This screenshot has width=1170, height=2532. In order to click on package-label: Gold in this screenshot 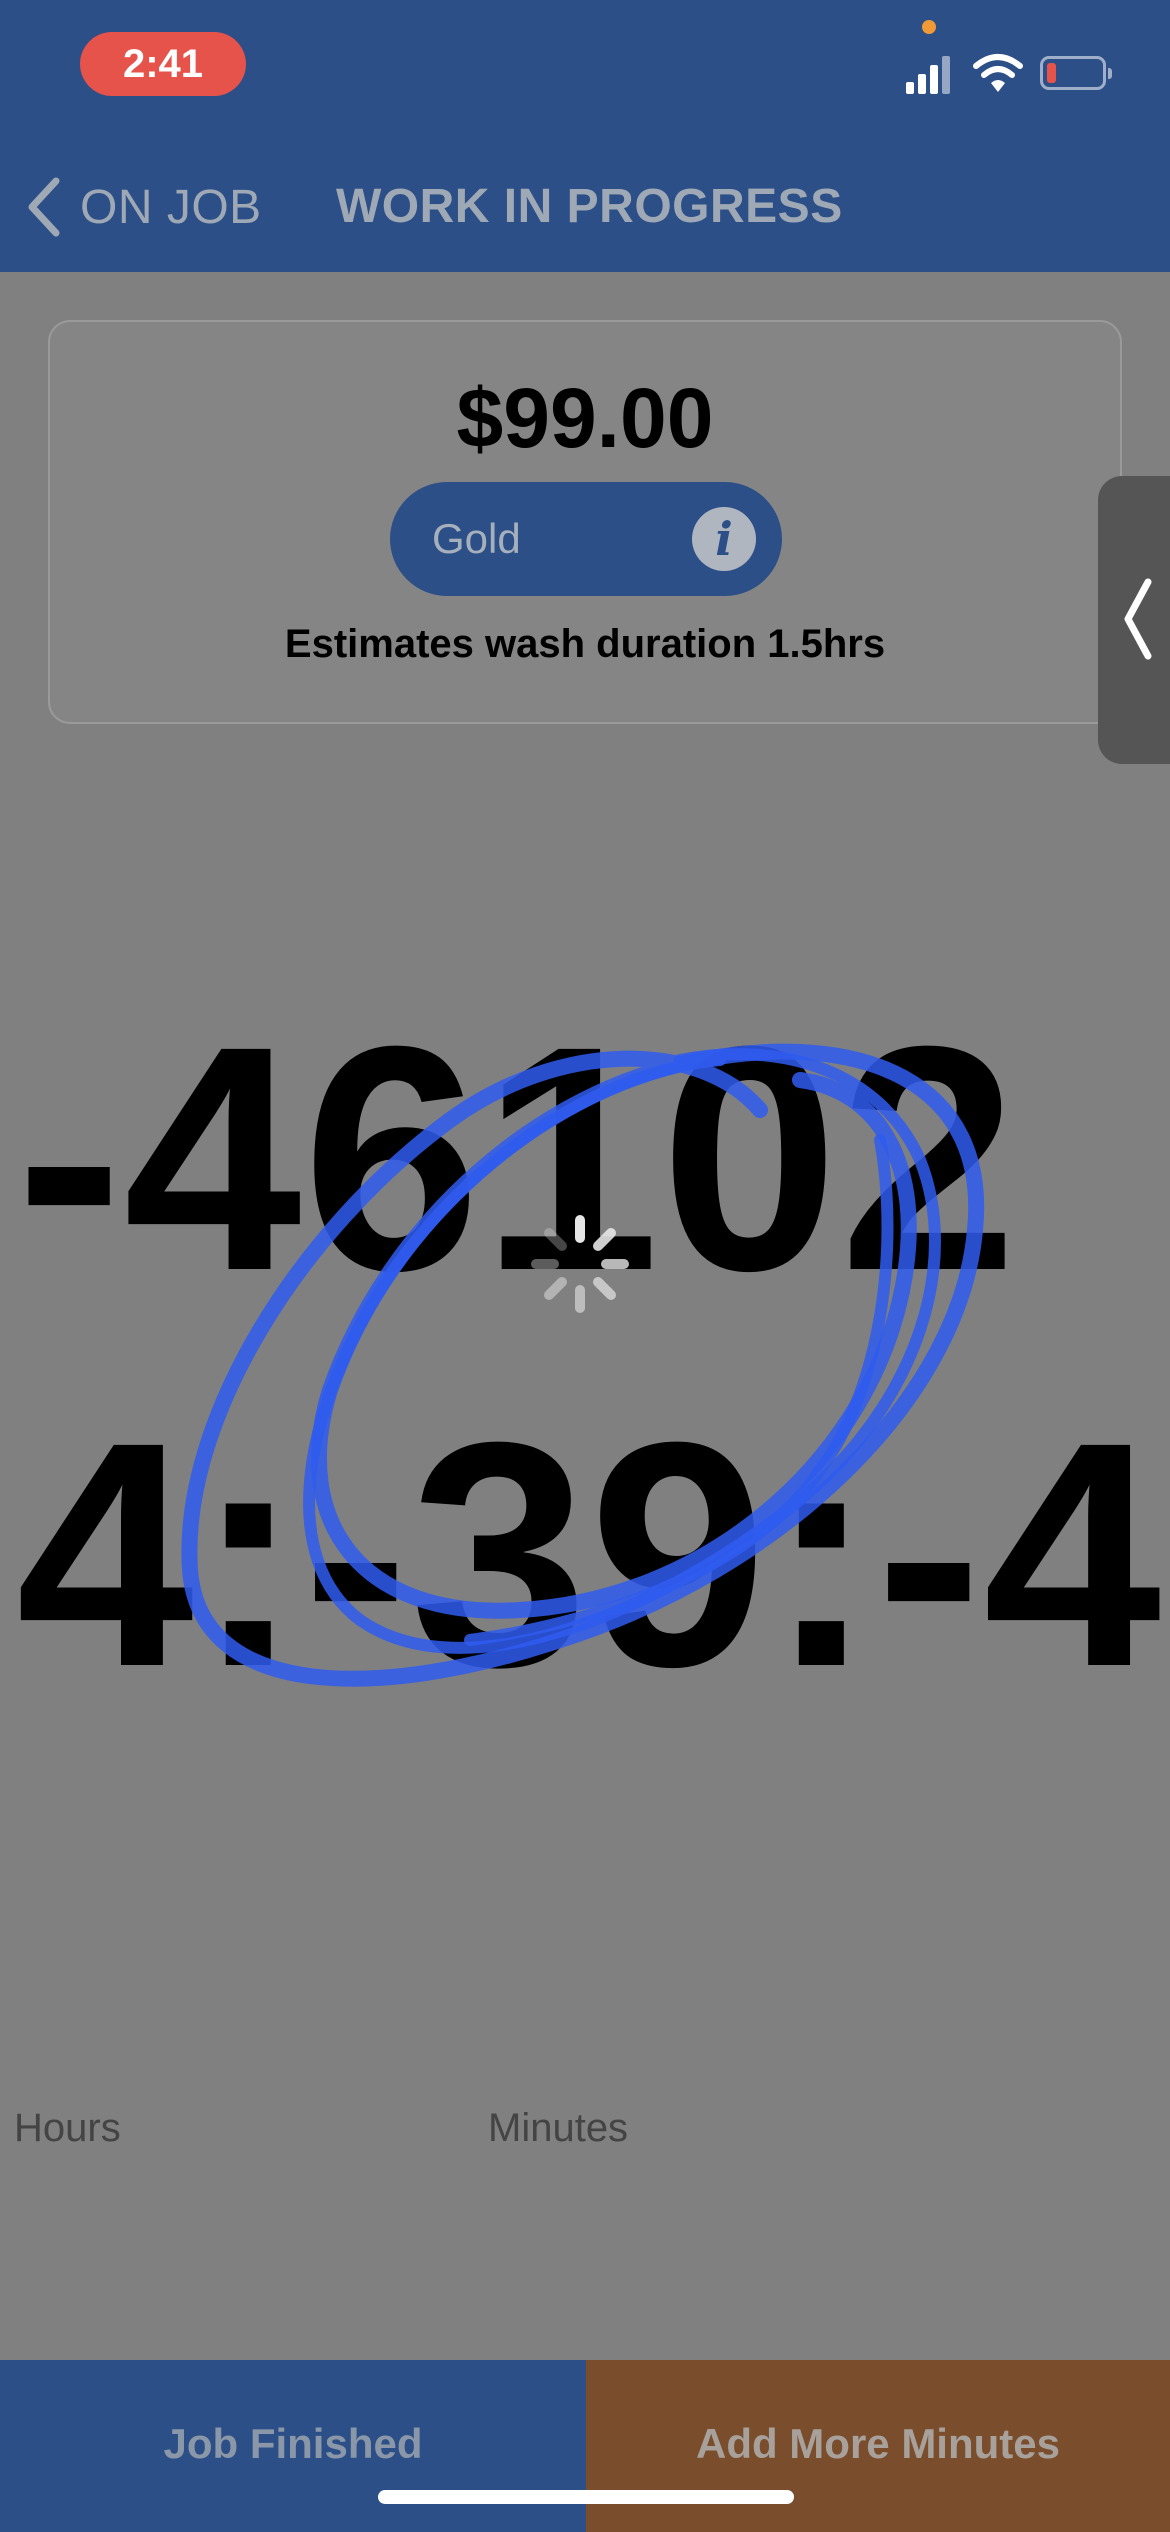, I will do `click(476, 538)`.